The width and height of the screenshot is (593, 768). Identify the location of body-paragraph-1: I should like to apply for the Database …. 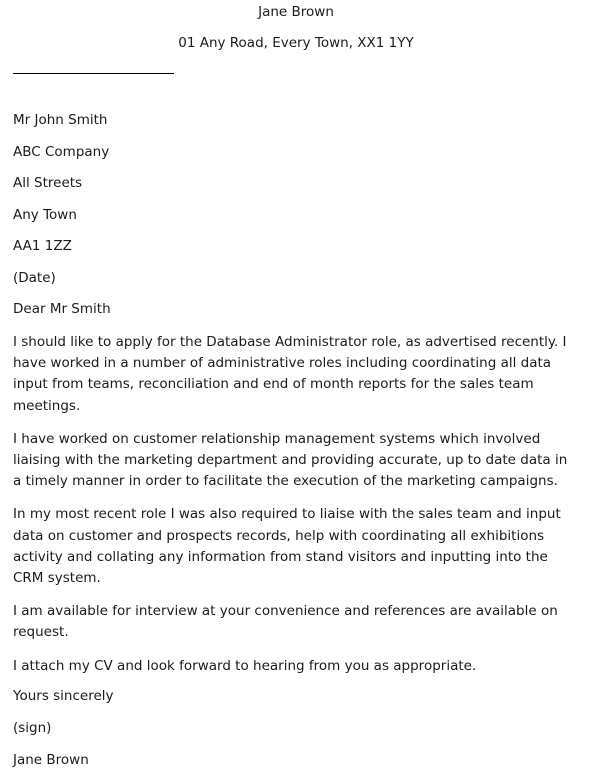
(290, 374).